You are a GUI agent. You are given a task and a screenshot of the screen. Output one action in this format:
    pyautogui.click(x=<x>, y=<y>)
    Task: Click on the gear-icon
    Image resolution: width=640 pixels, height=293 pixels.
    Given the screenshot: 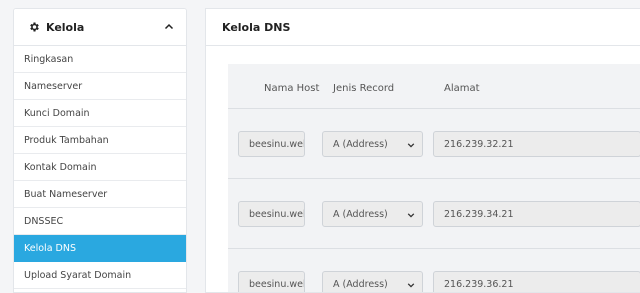 What is the action you would take?
    pyautogui.click(x=34, y=27)
    